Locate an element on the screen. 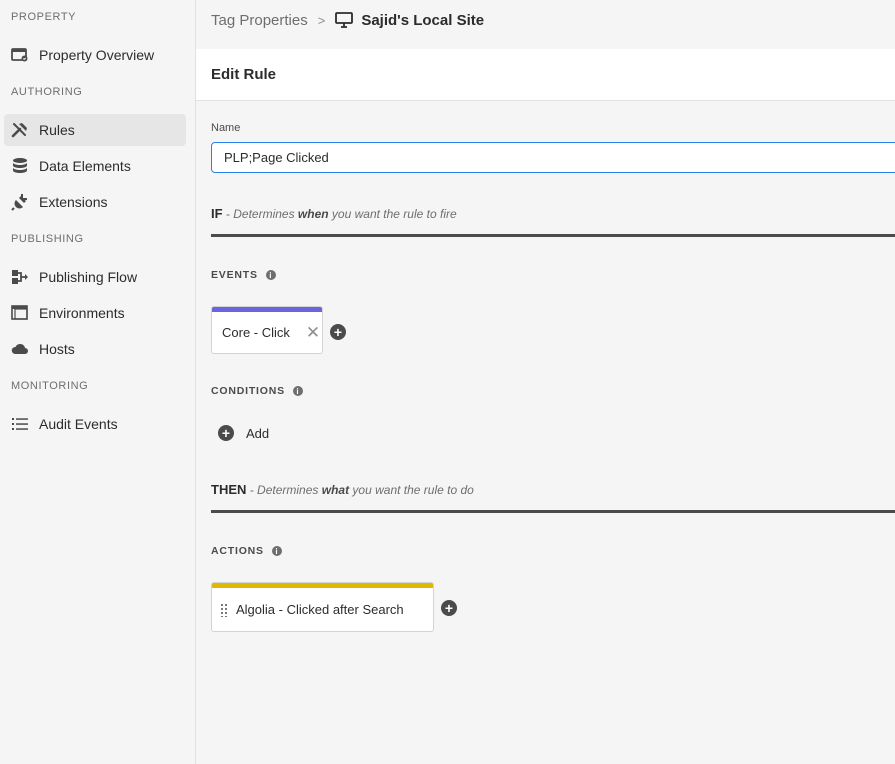 The width and height of the screenshot is (895, 764). sidebar-item-data-elements: Data Elements is located at coordinates (95, 166).